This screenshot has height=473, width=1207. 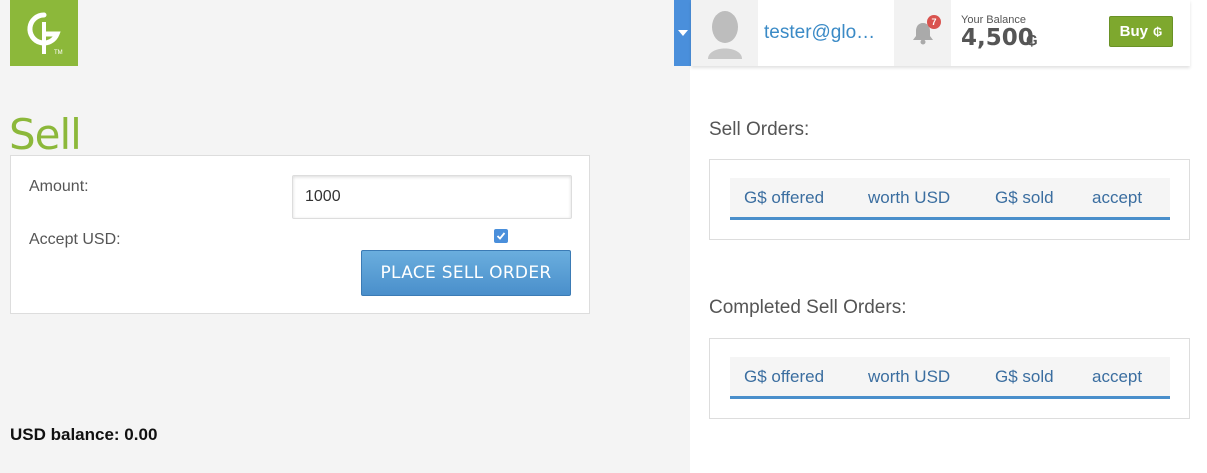 I want to click on amount-label: Amount:, so click(x=59, y=186).